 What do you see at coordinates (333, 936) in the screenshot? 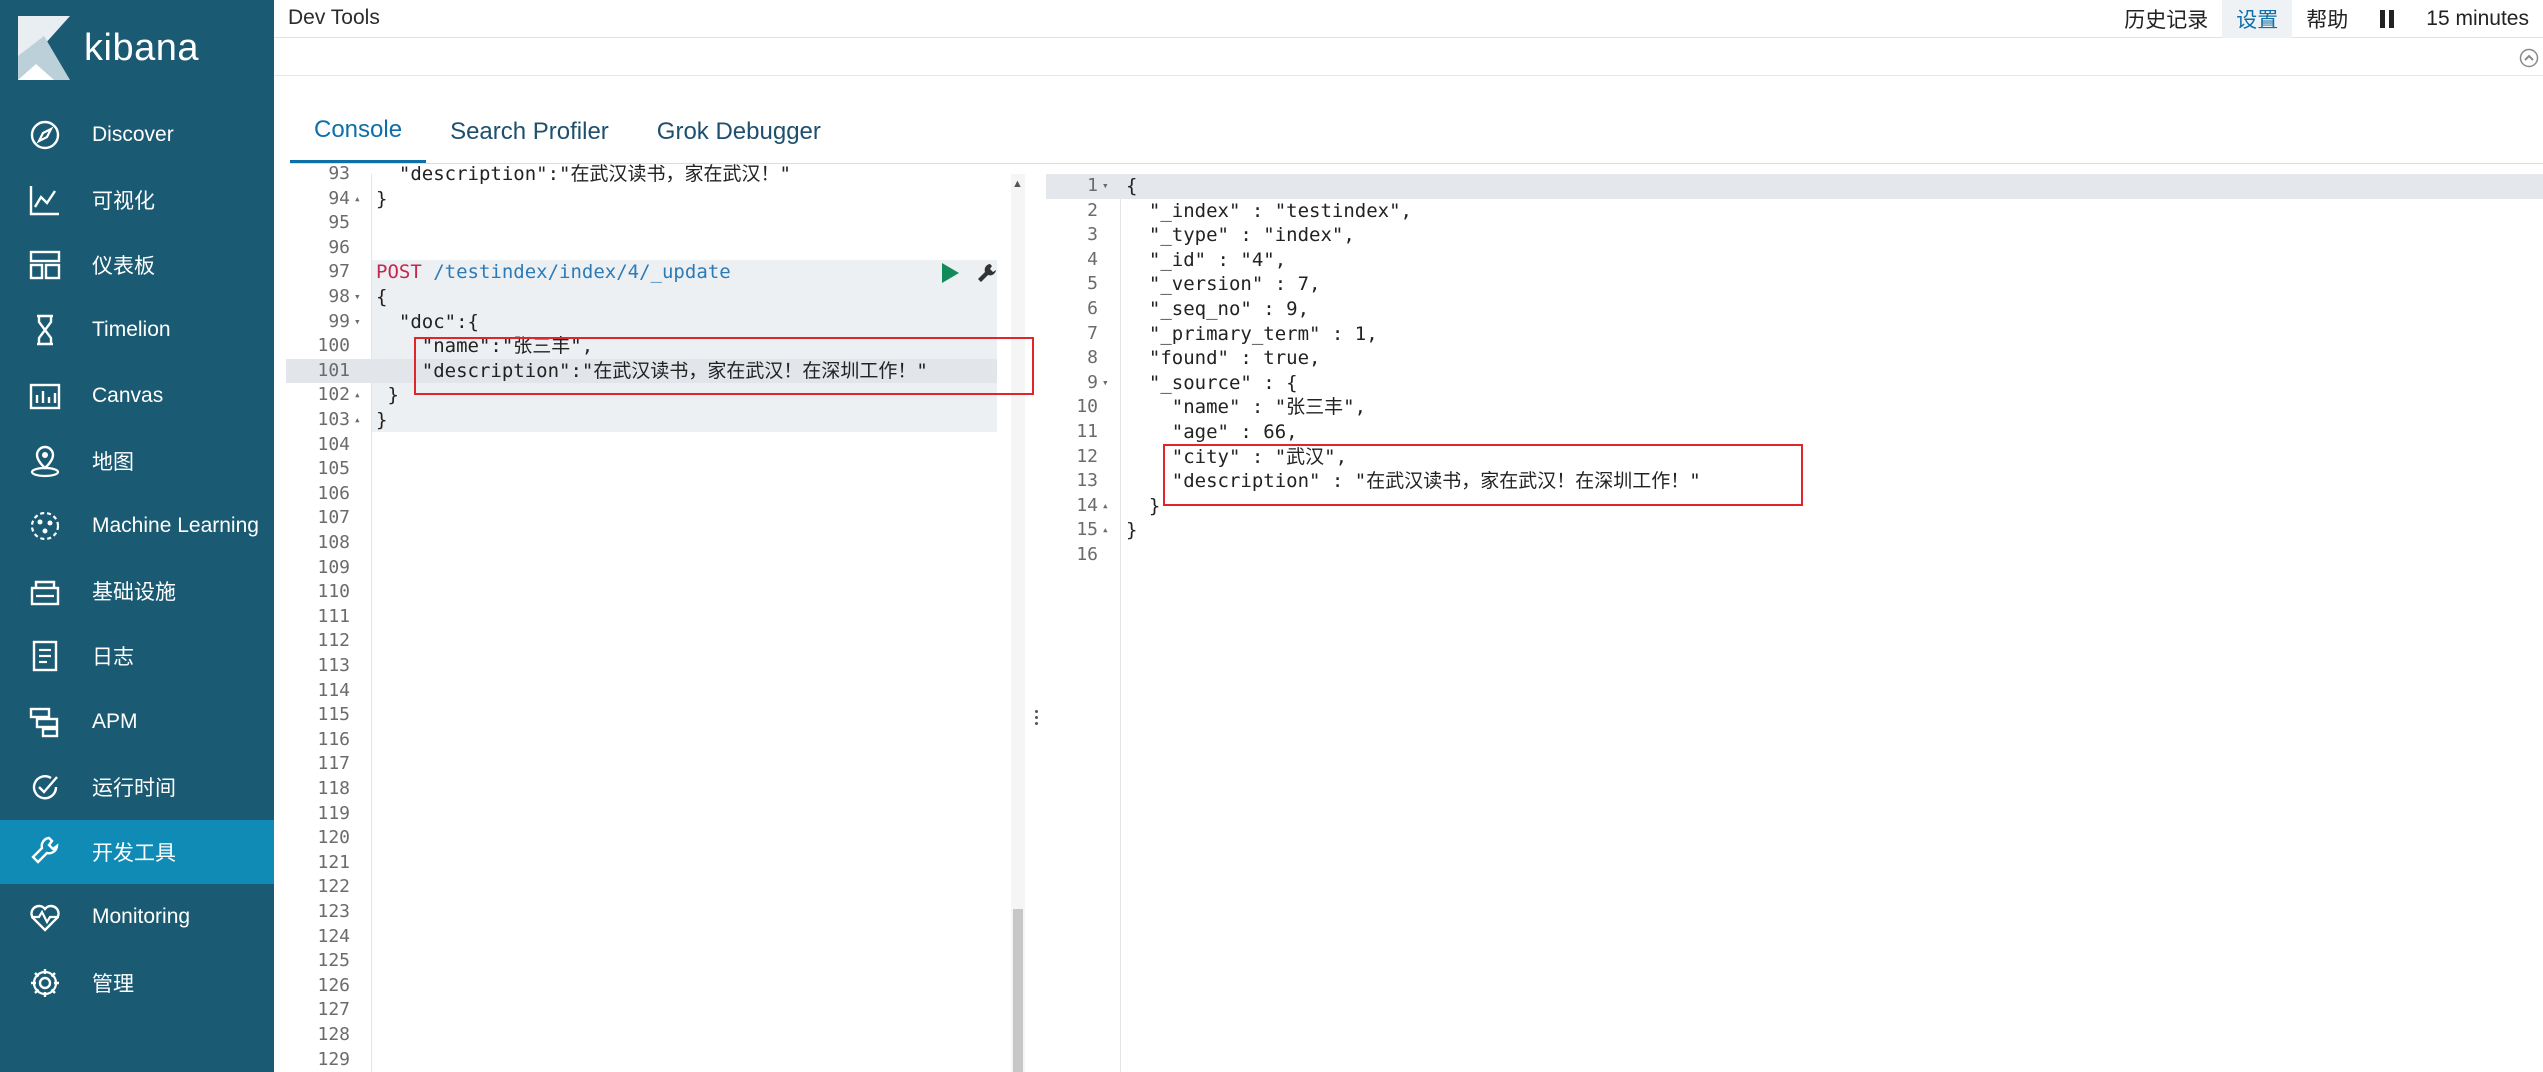
I see `line-number: 124` at bounding box center [333, 936].